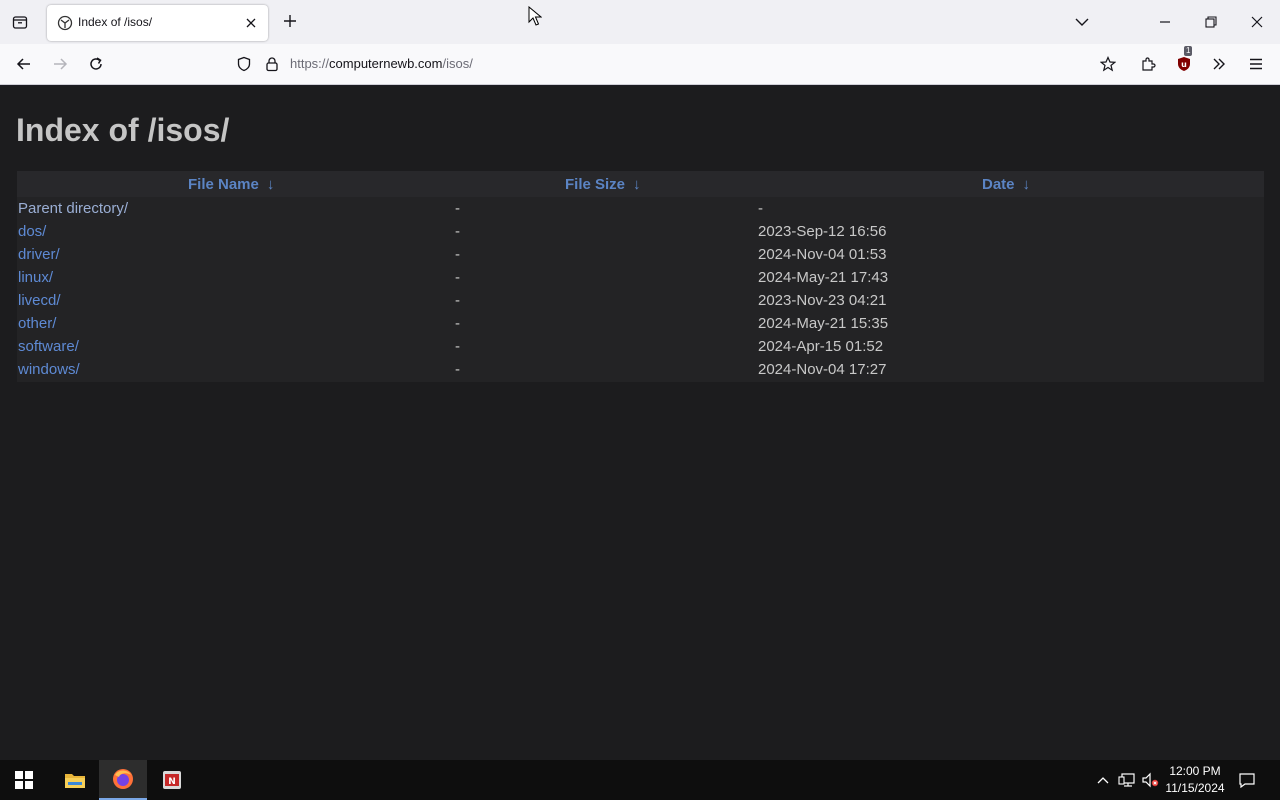 The height and width of the screenshot is (800, 1280). What do you see at coordinates (1195, 788) in the screenshot?
I see `clock-date: 11/15/2024` at bounding box center [1195, 788].